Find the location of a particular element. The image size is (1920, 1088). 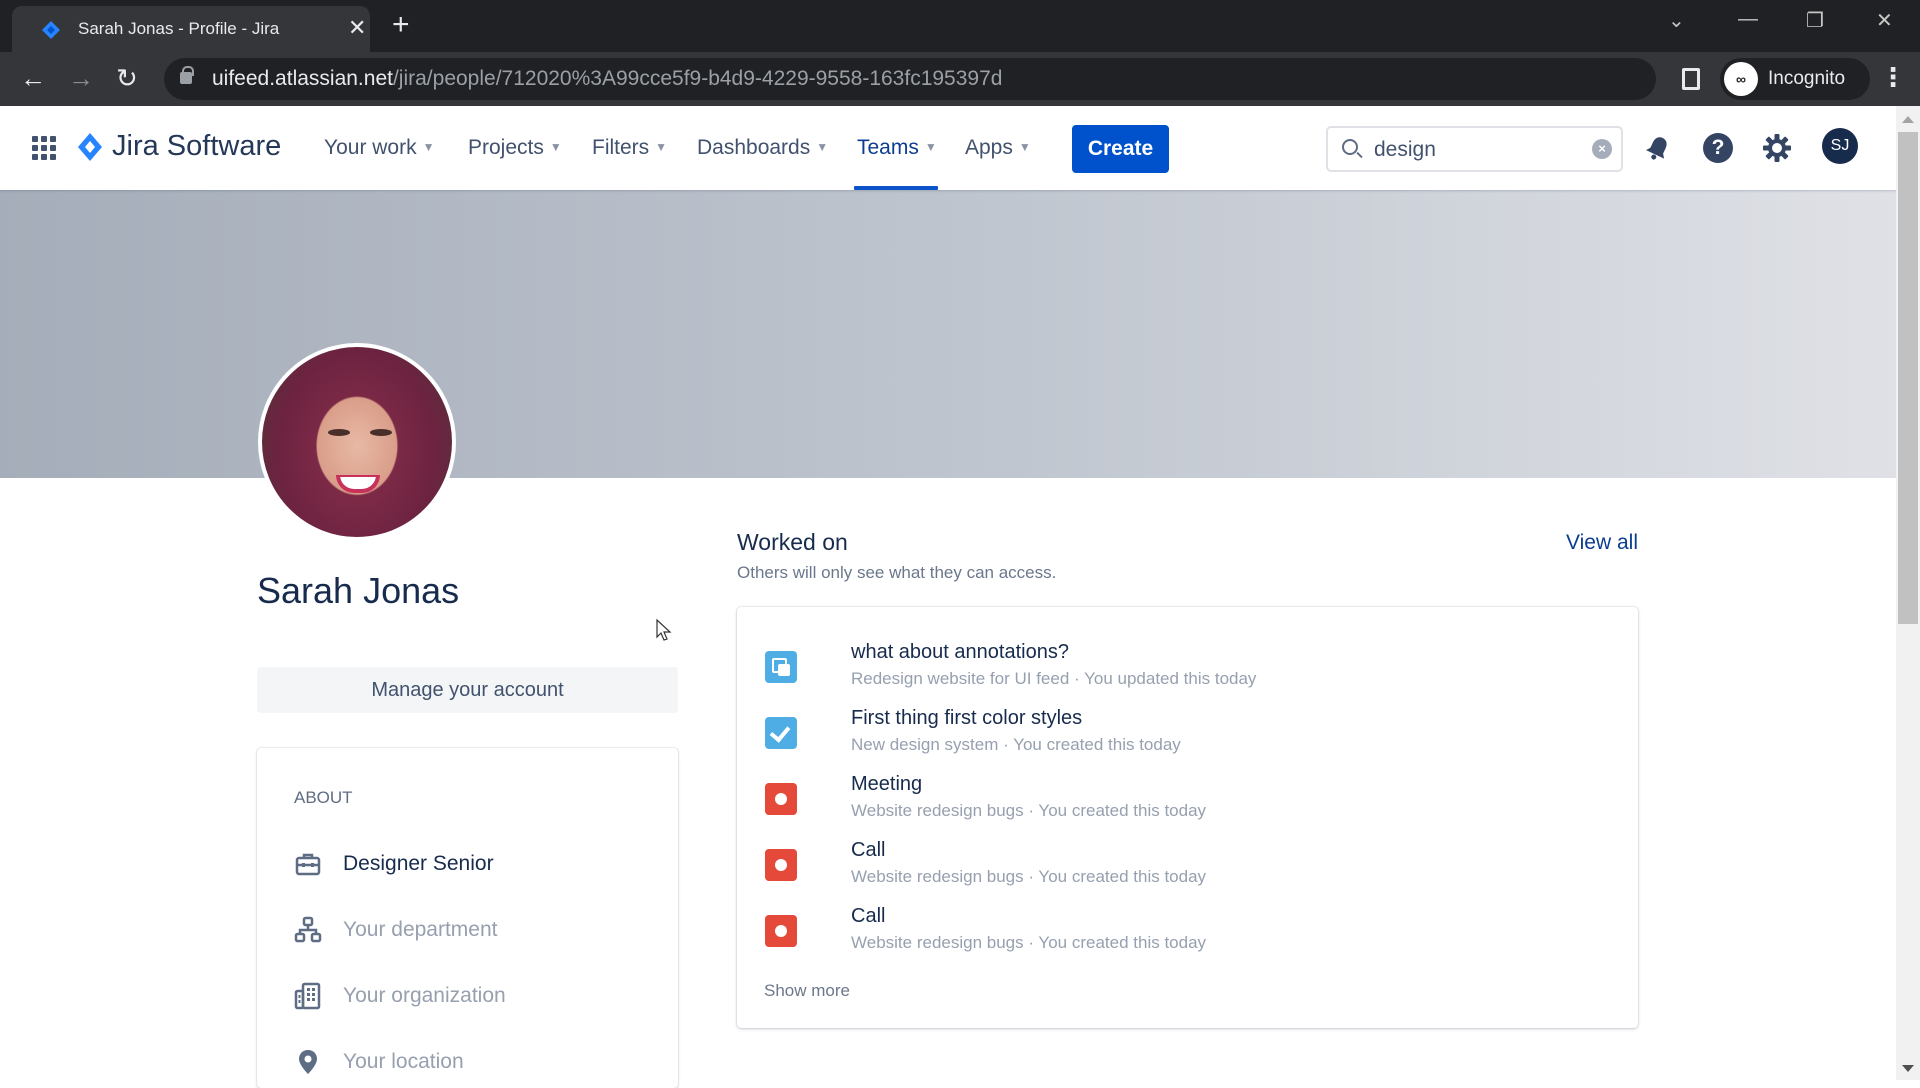

window-close-icon: ✕ is located at coordinates (1884, 20).